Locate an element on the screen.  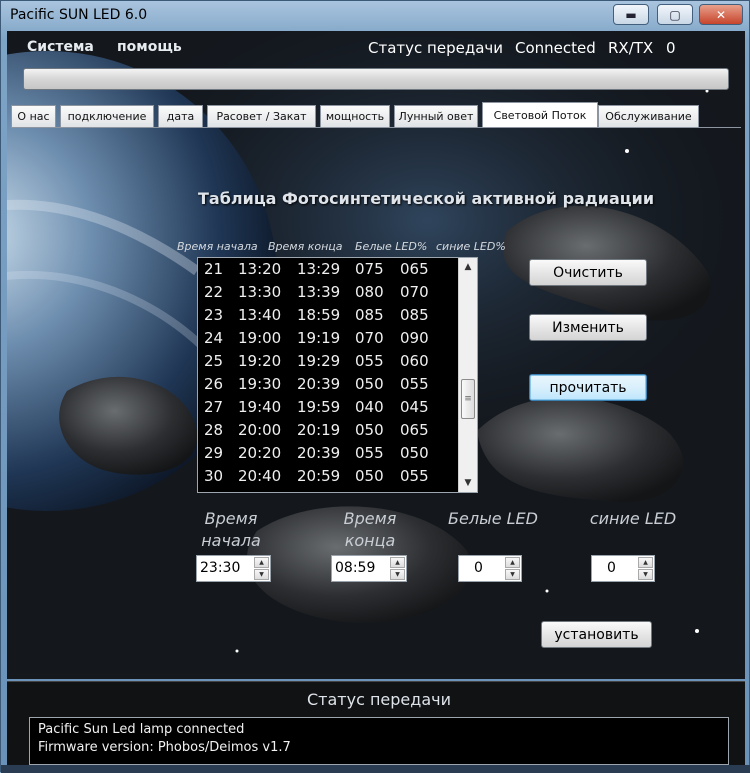
row-start-time: 13:20 is located at coordinates (260, 269).